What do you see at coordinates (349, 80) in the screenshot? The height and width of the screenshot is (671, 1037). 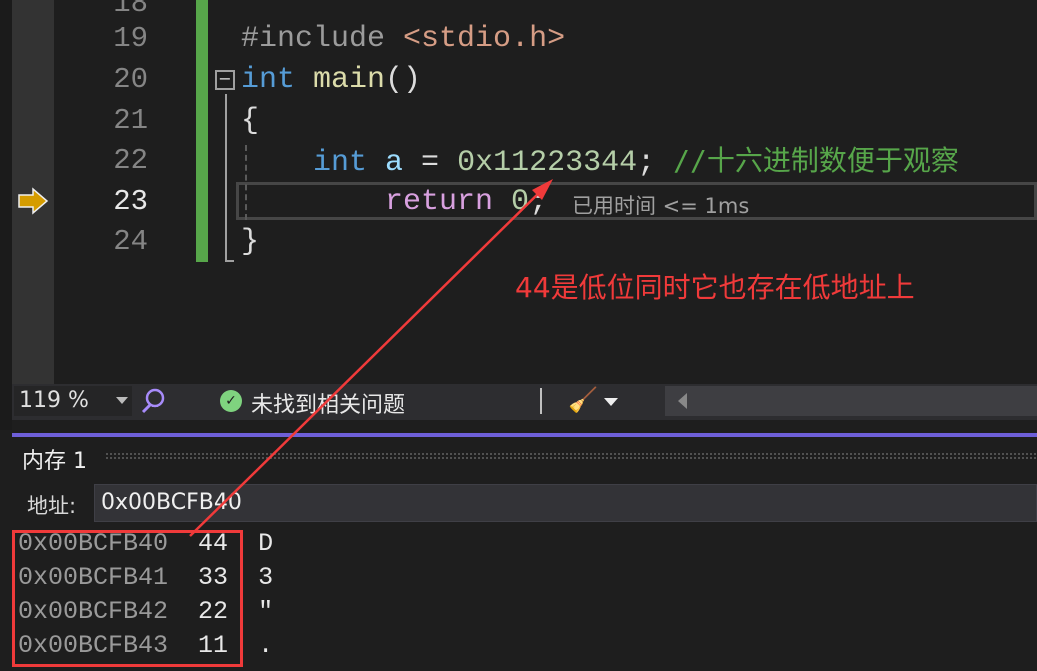 I see `function-name: main` at bounding box center [349, 80].